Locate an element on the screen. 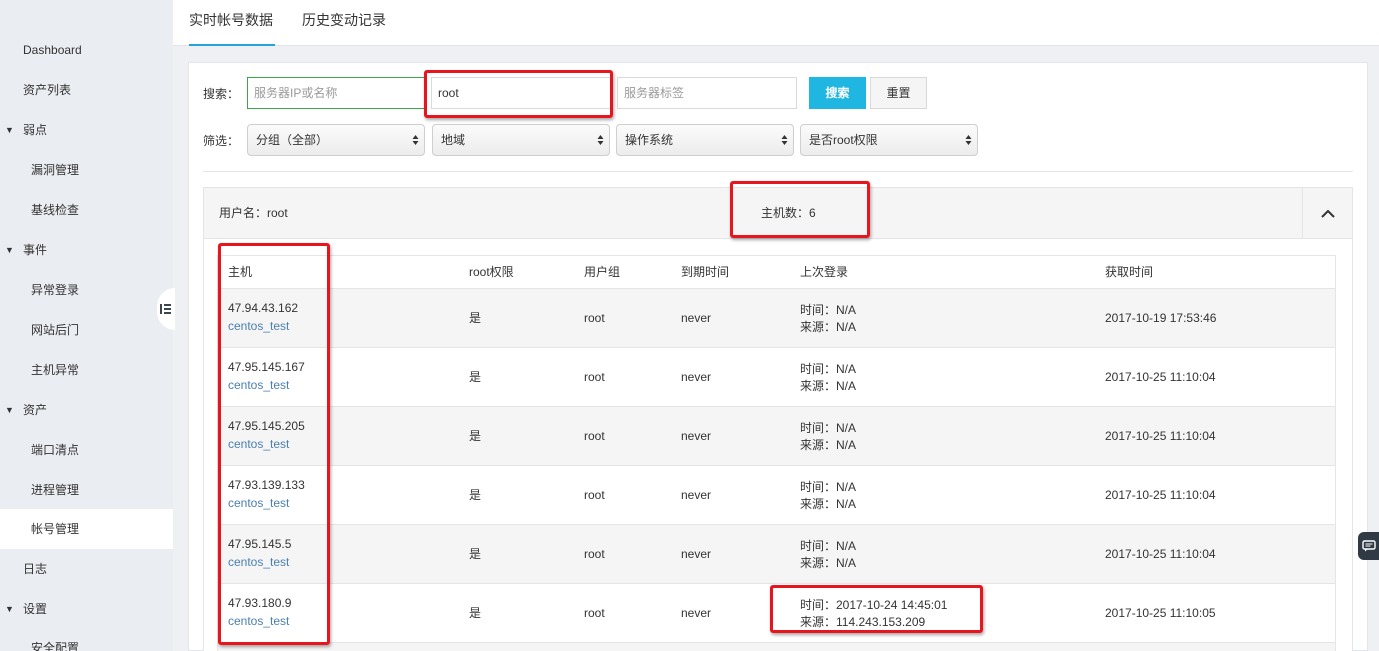  sidebar-item-label: 事件 is located at coordinates (35, 250).